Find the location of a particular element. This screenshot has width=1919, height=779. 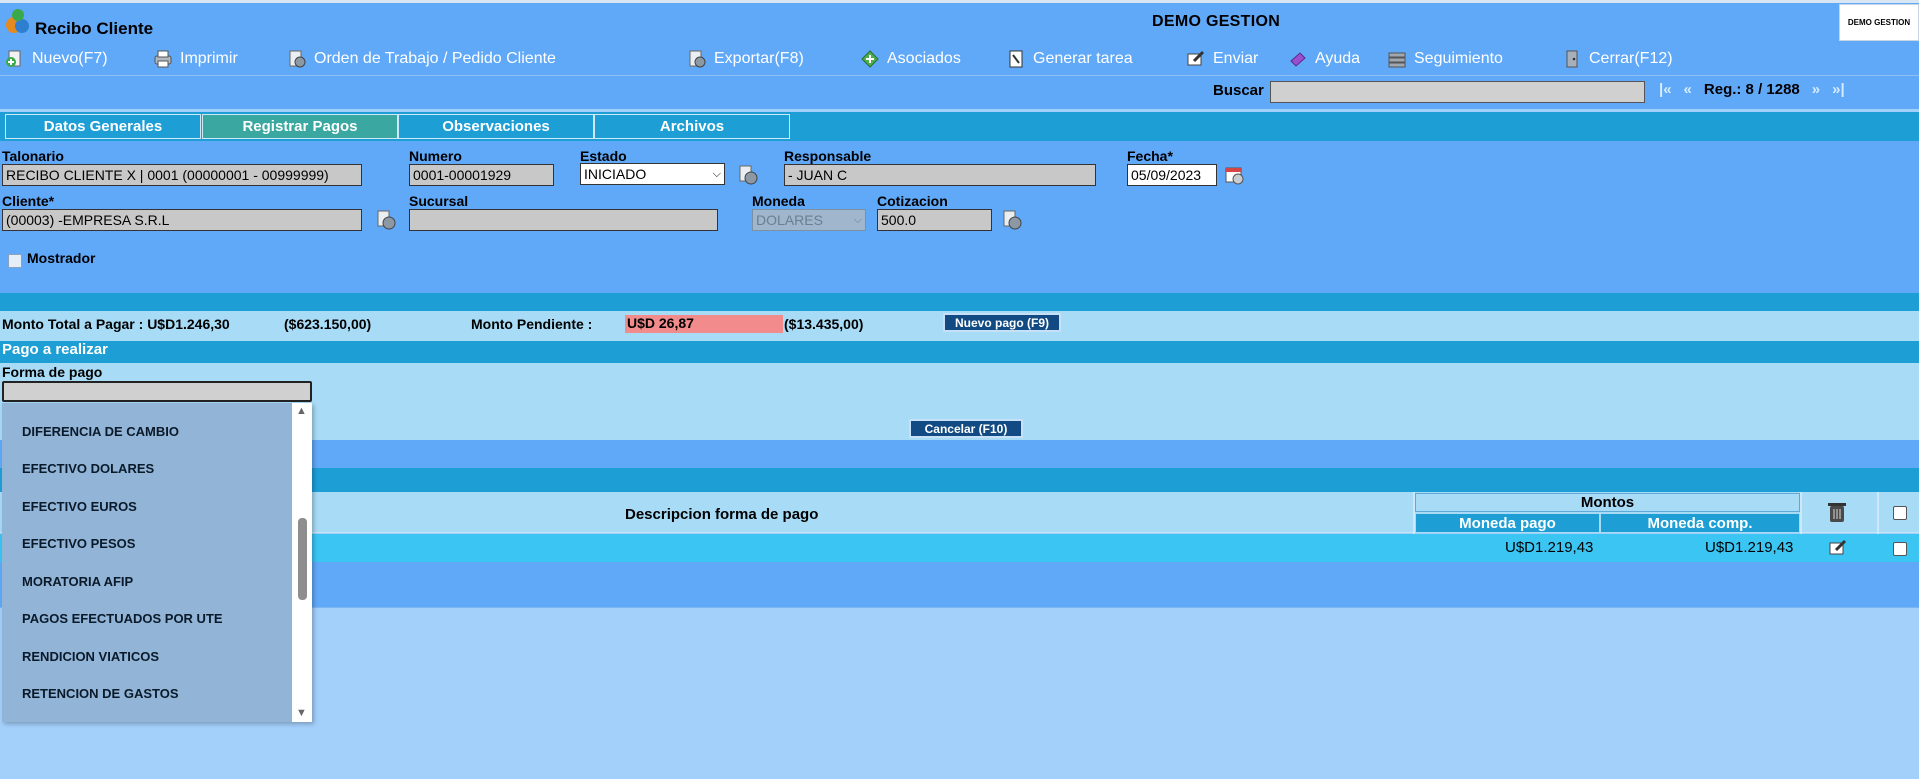

scrollbar-thumb is located at coordinates (302, 559).